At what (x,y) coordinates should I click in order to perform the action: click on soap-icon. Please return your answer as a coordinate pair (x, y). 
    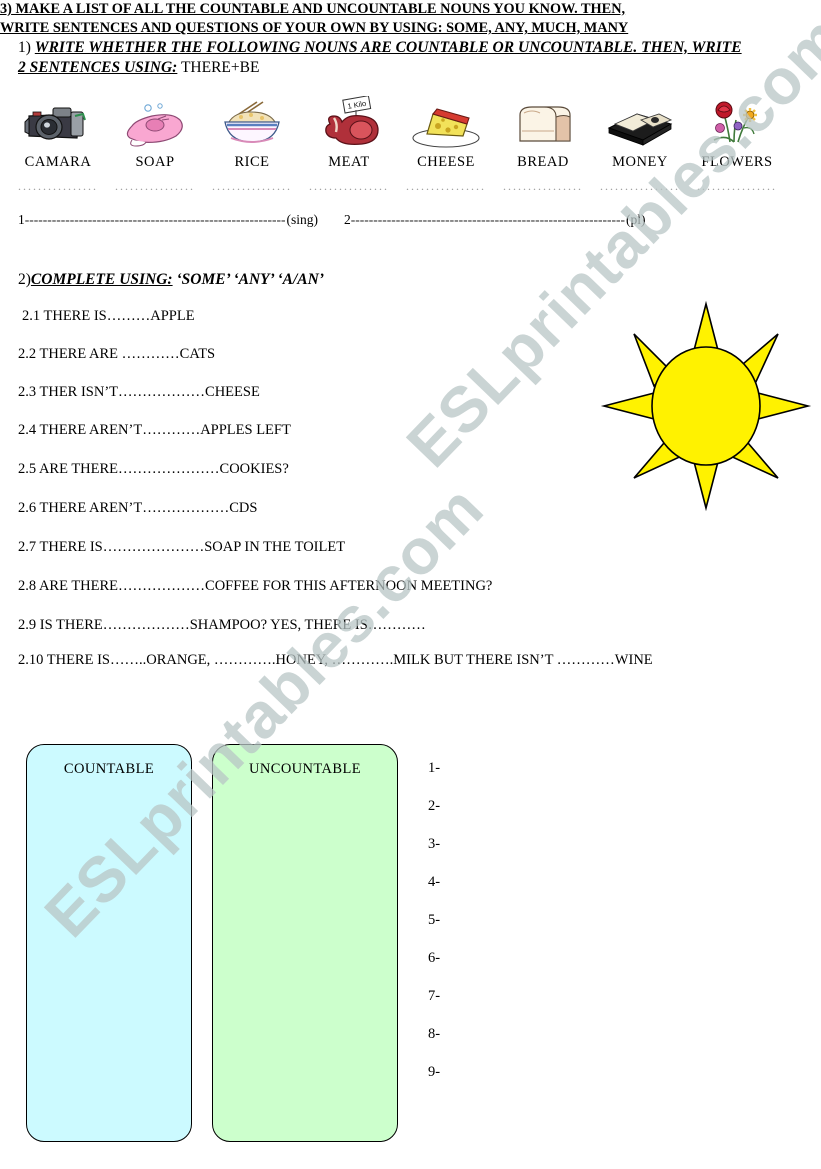
    Looking at the image, I should click on (155, 123).